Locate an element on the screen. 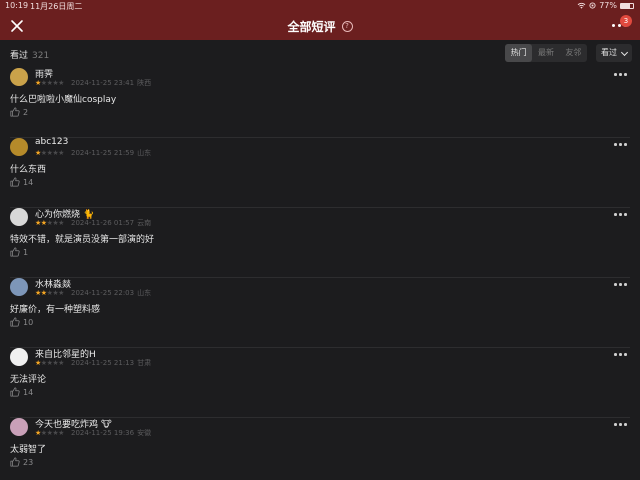  comment-meta: 2024-11-26 01:57 云南 is located at coordinates (111, 223).